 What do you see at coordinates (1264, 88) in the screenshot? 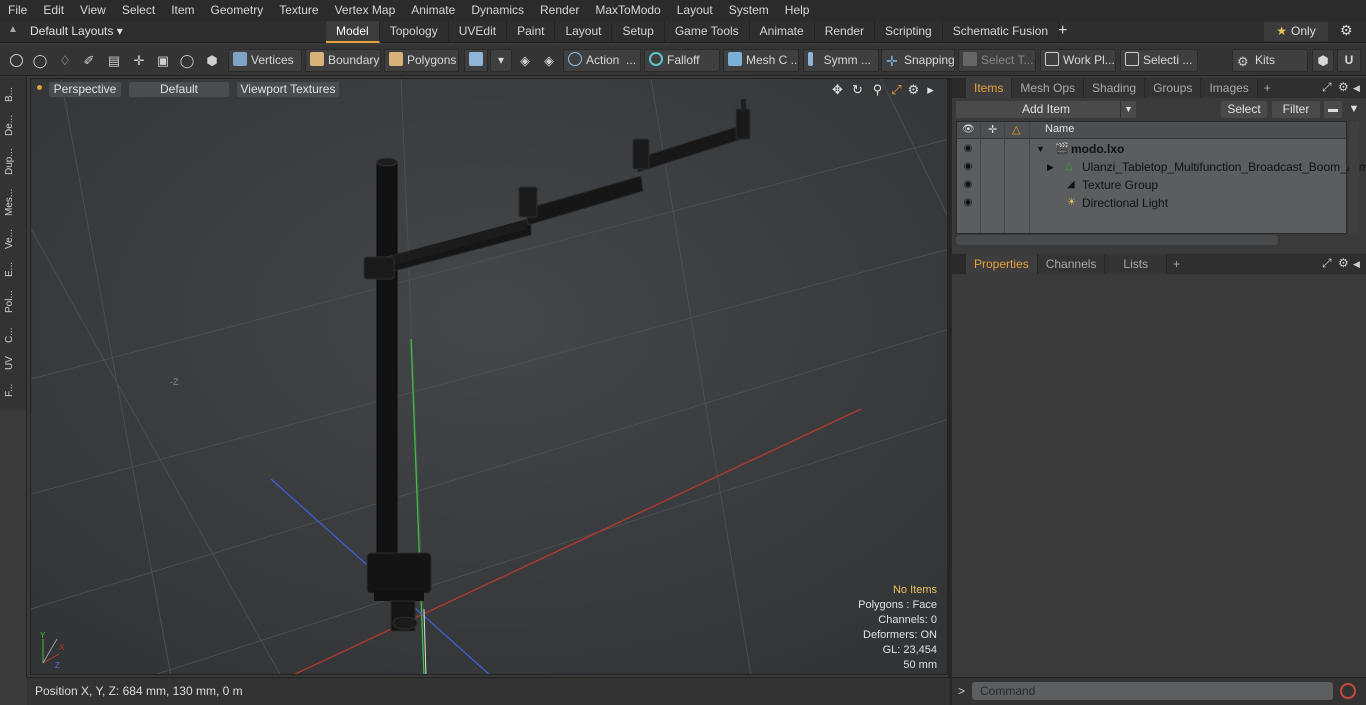
I see `add-panel-tab-icon: +` at bounding box center [1264, 88].